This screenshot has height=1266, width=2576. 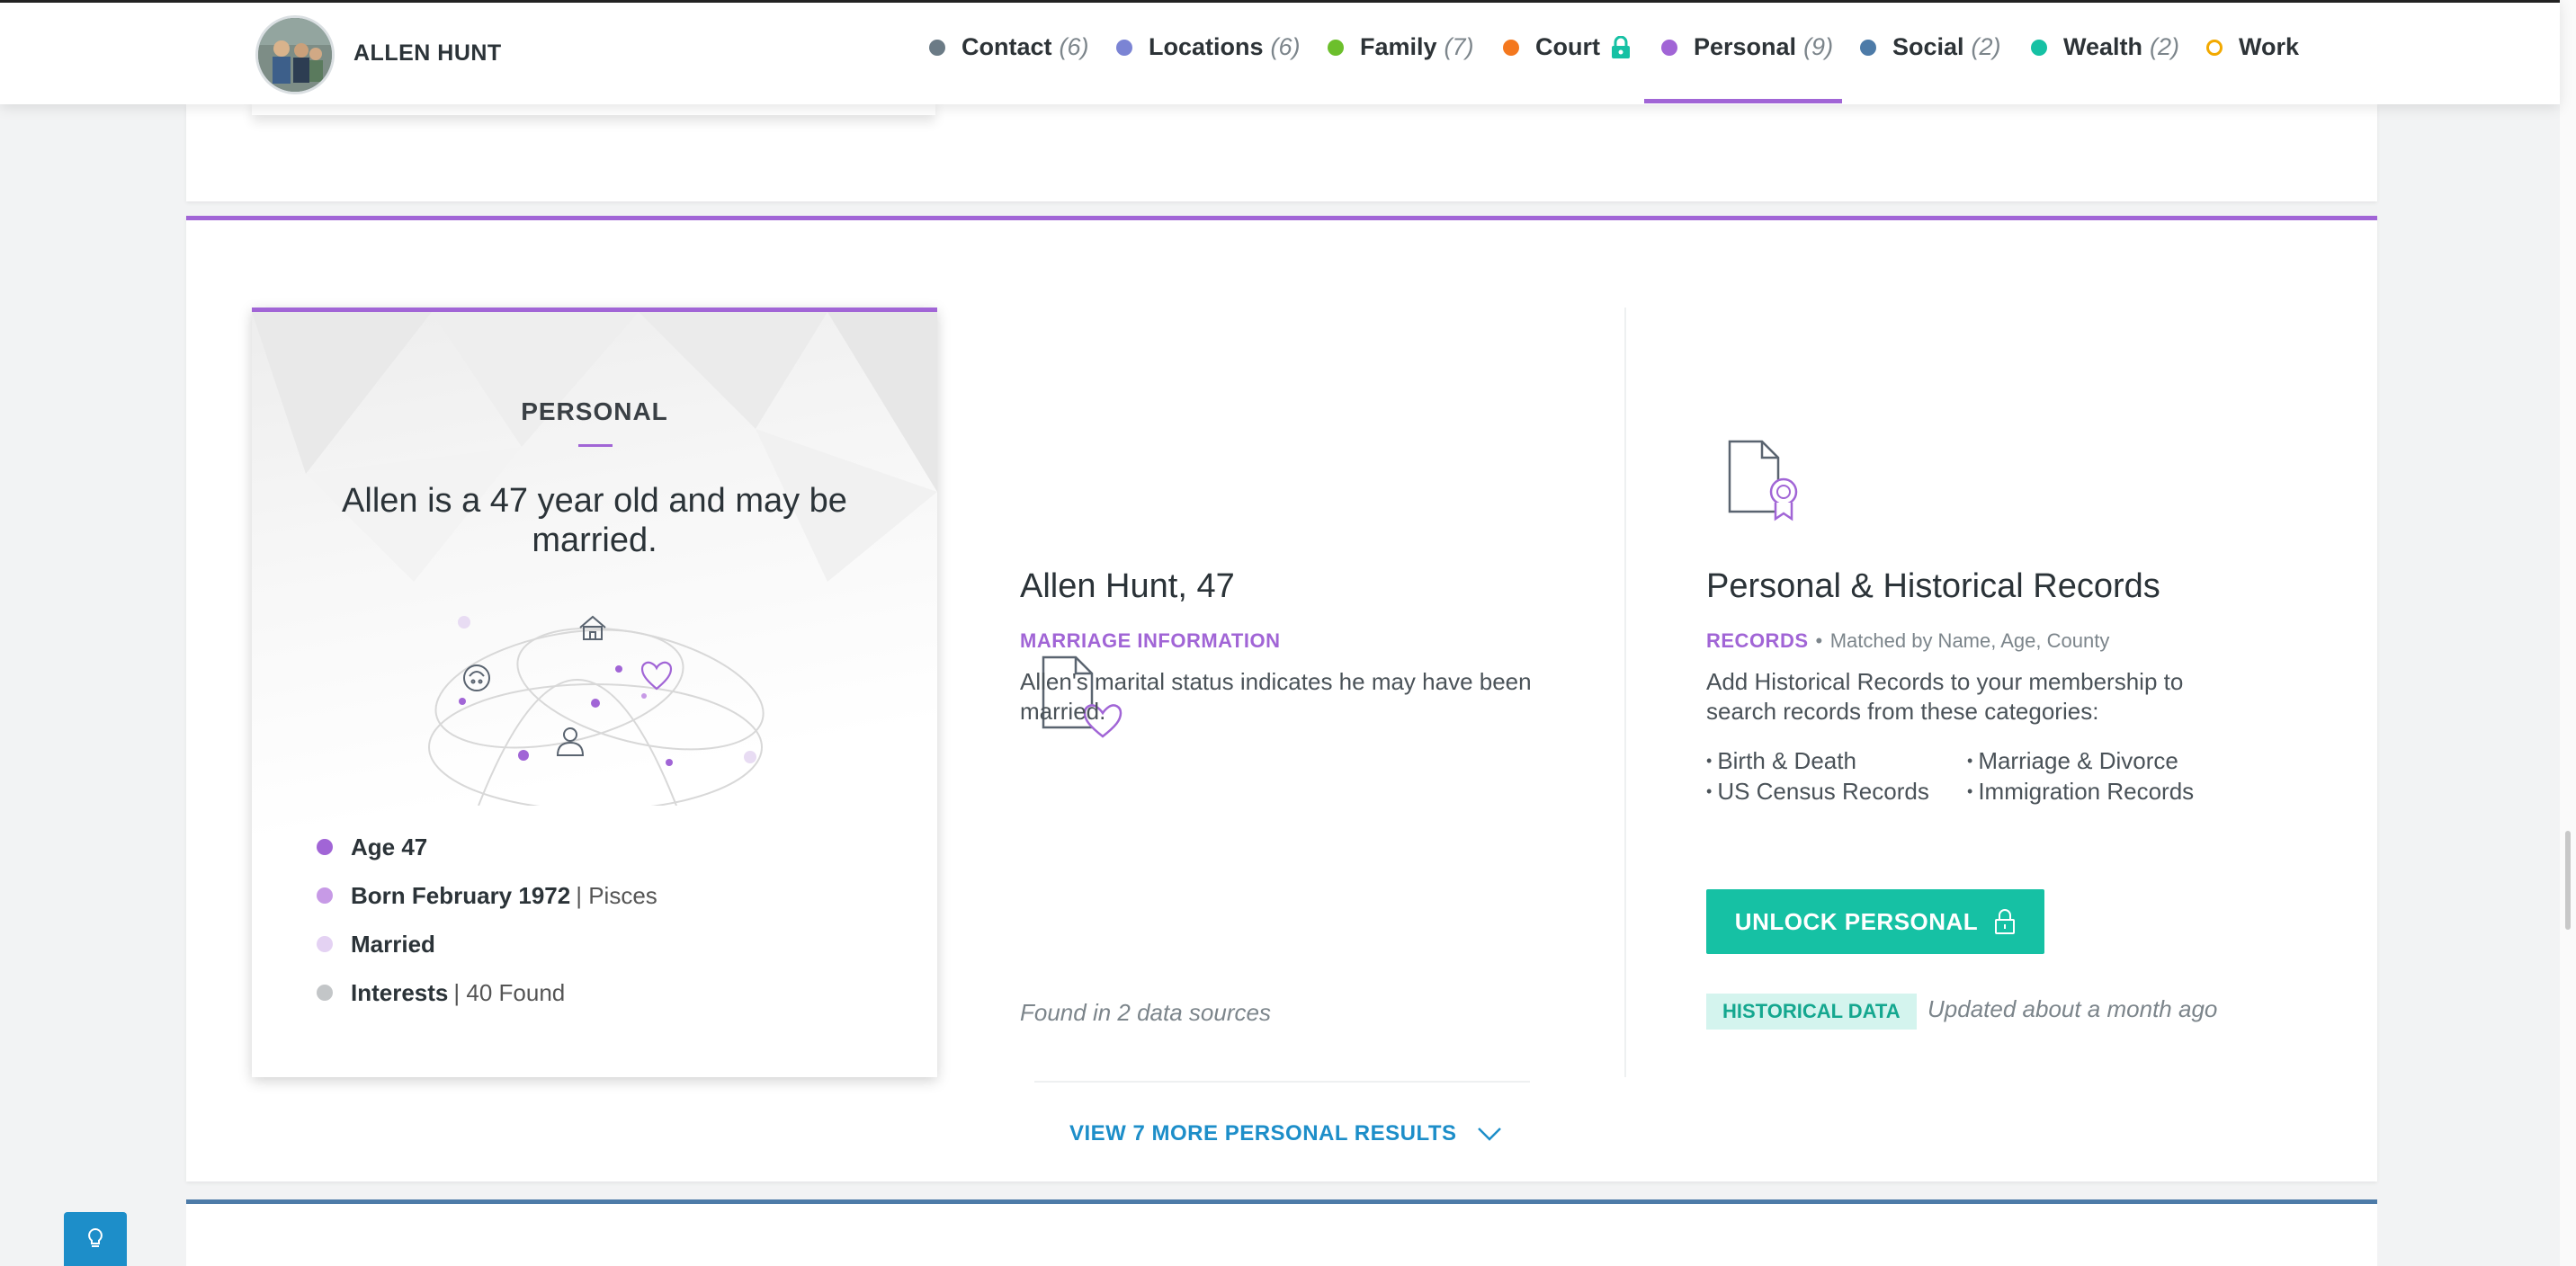 I want to click on list-item: Birth & Death, so click(x=1781, y=761).